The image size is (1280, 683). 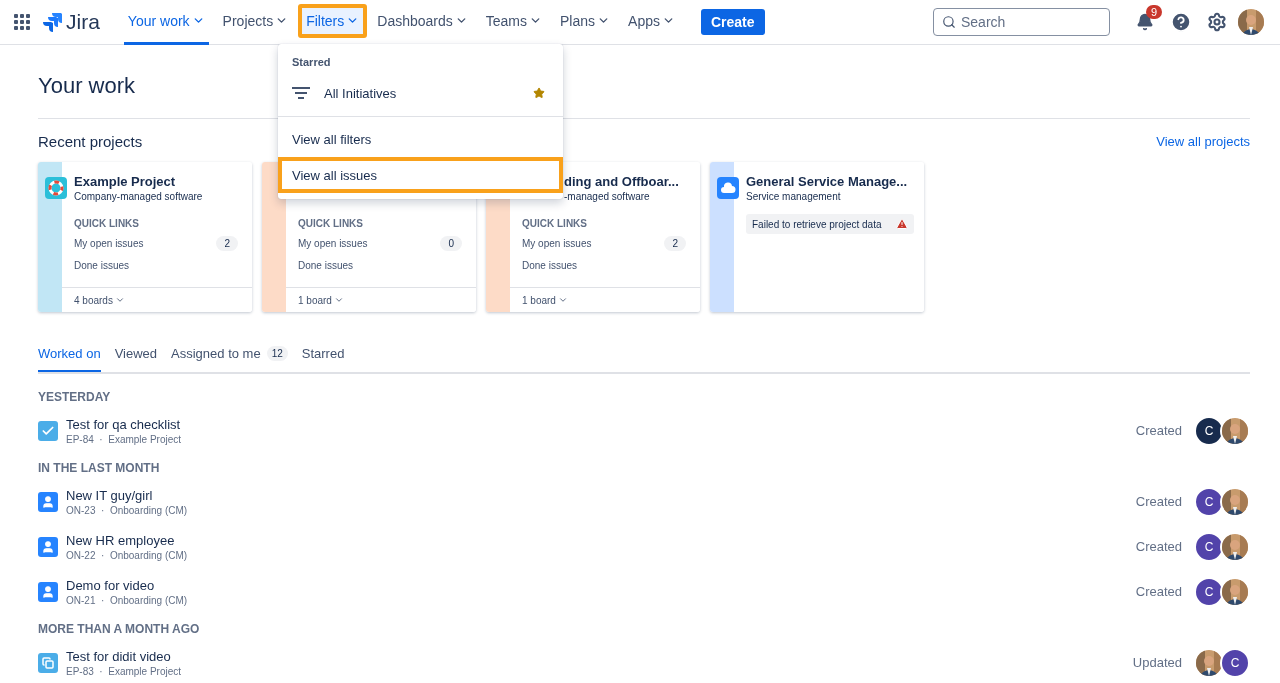 What do you see at coordinates (69, 359) in the screenshot?
I see `tab: Worked on` at bounding box center [69, 359].